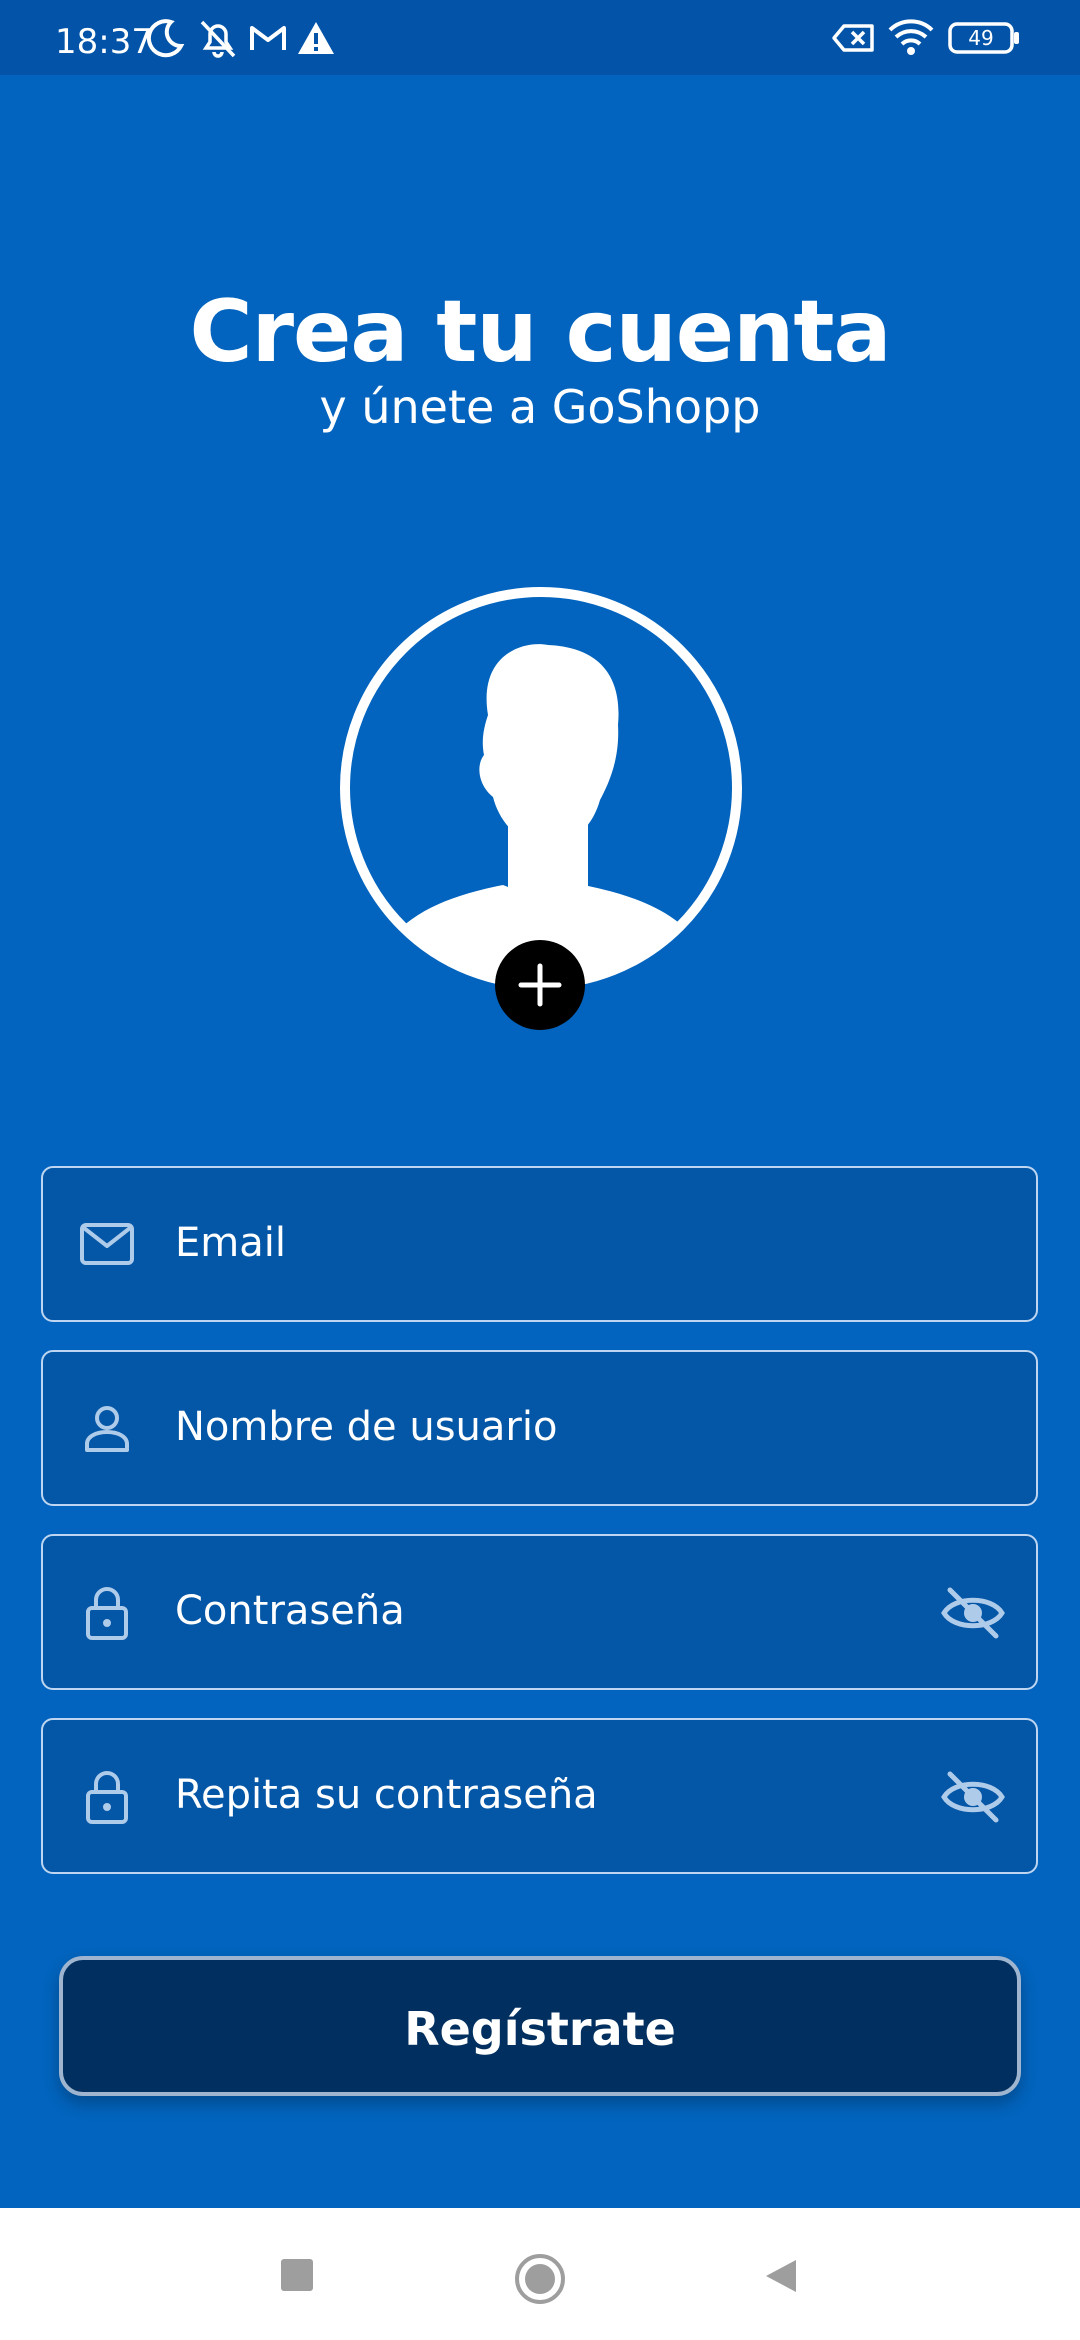 Image resolution: width=1080 pixels, height=2340 pixels. I want to click on person-icon, so click(107, 1429).